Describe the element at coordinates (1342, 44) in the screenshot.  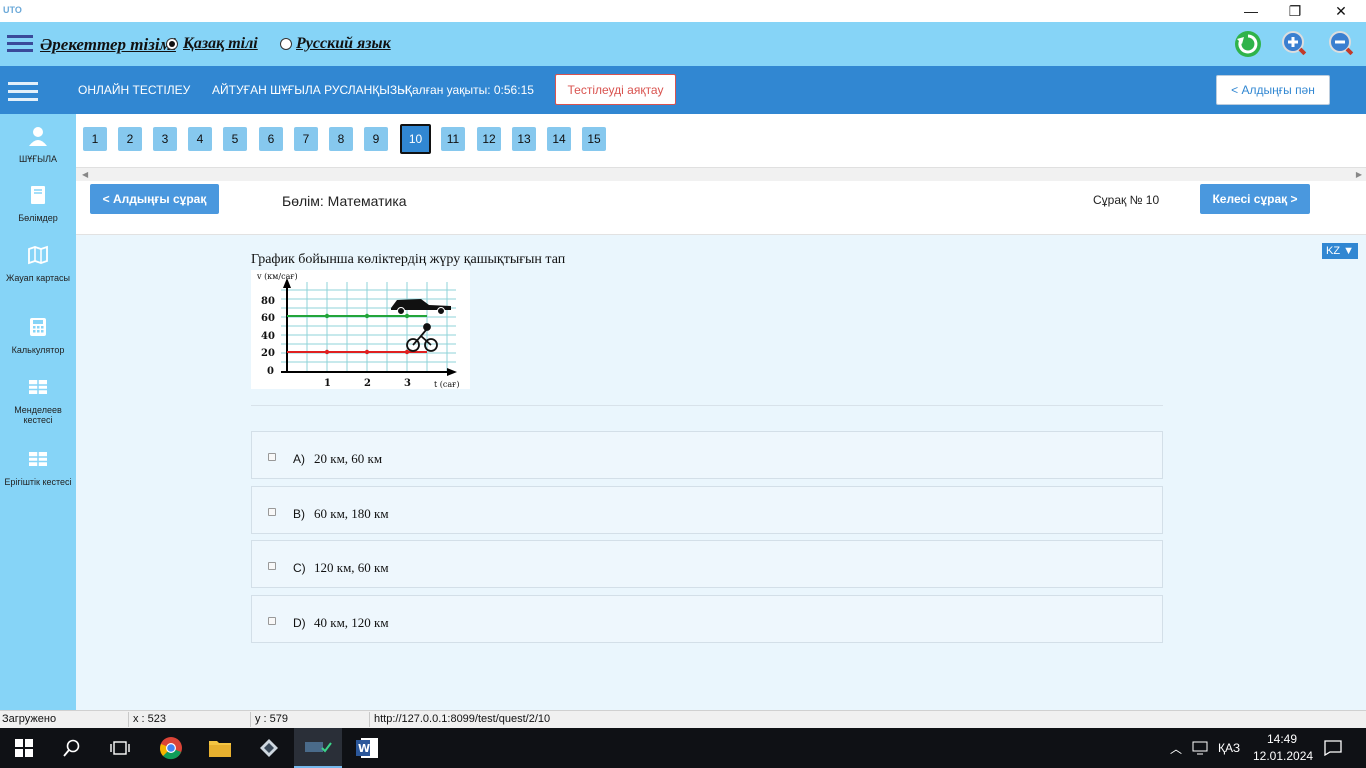
I see `zoom-out-icon` at that location.